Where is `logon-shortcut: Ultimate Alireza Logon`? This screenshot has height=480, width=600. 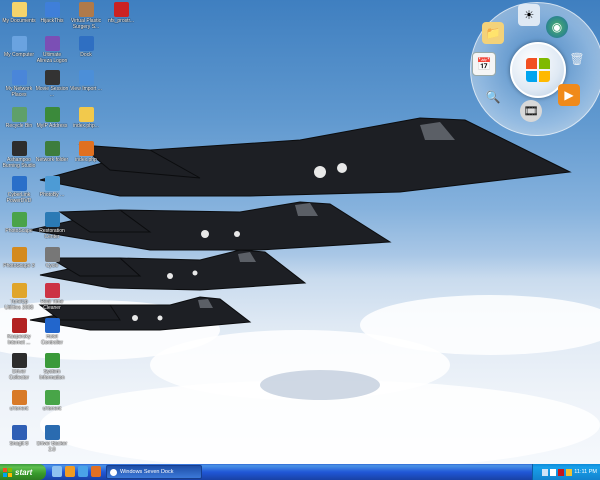 logon-shortcut: Ultimate Alireza Logon is located at coordinates (52, 50).